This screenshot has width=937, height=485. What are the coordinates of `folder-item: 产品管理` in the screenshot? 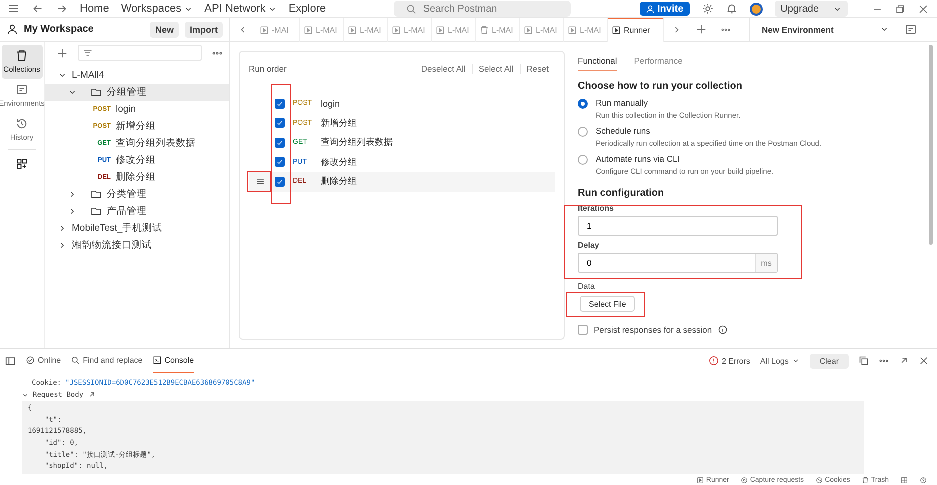 It's located at (137, 211).